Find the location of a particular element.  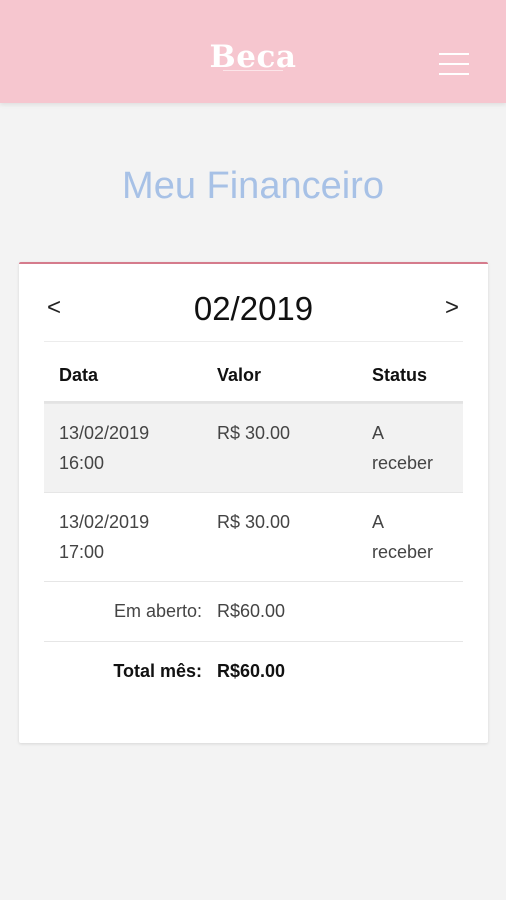

hamburger-menu-icon is located at coordinates (454, 63).